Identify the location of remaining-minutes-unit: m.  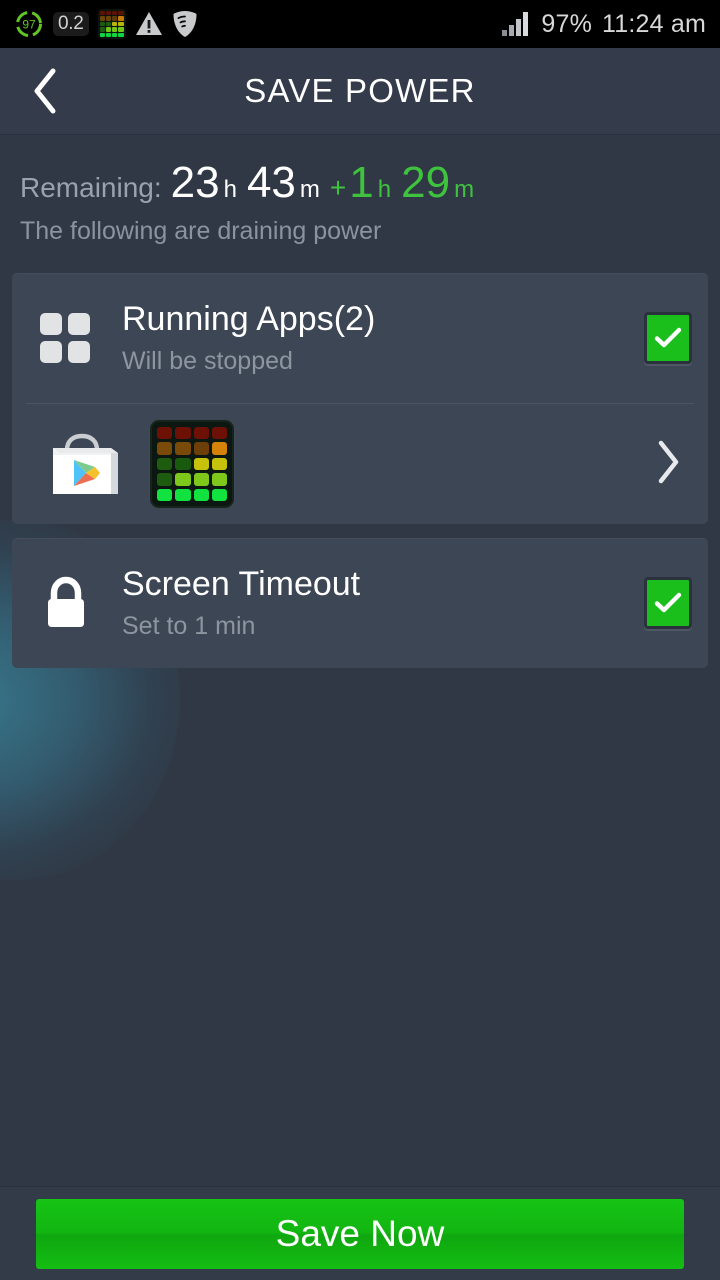
(309, 189).